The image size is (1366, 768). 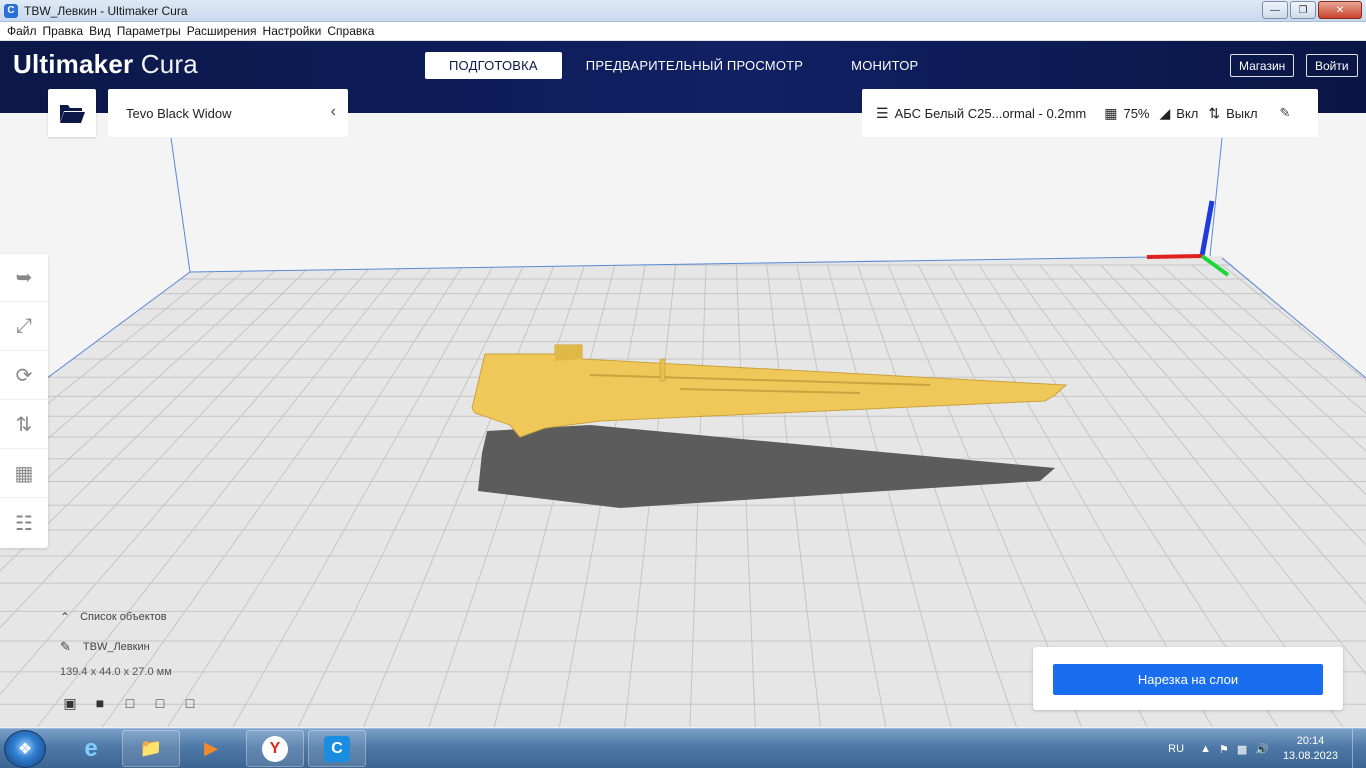 What do you see at coordinates (179, 113) in the screenshot?
I see `printer-name: Tevo Black Widow` at bounding box center [179, 113].